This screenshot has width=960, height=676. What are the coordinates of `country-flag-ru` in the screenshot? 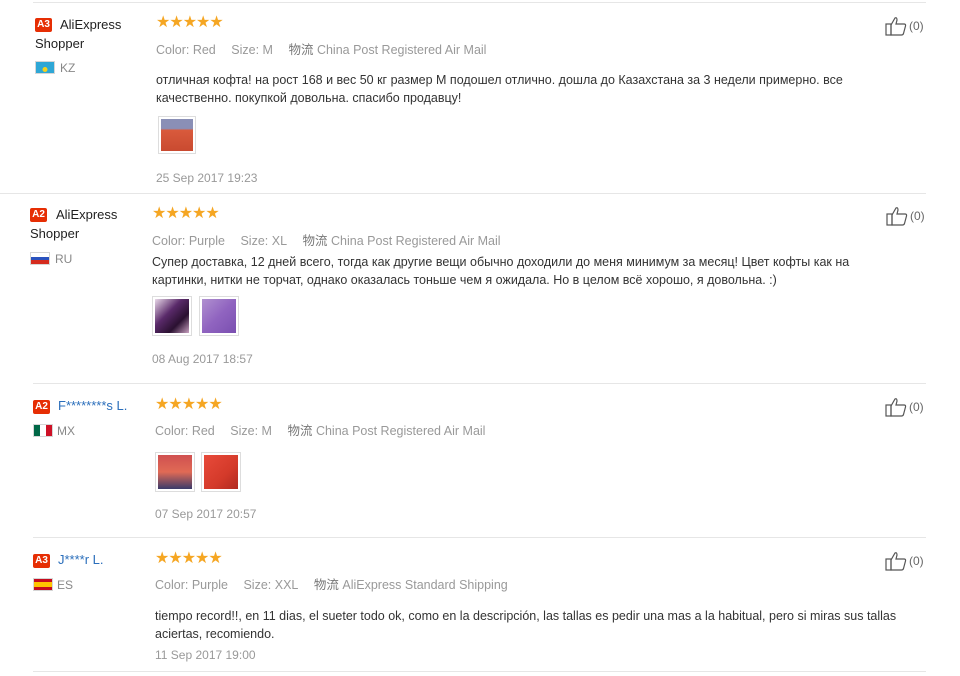 It's located at (40, 258).